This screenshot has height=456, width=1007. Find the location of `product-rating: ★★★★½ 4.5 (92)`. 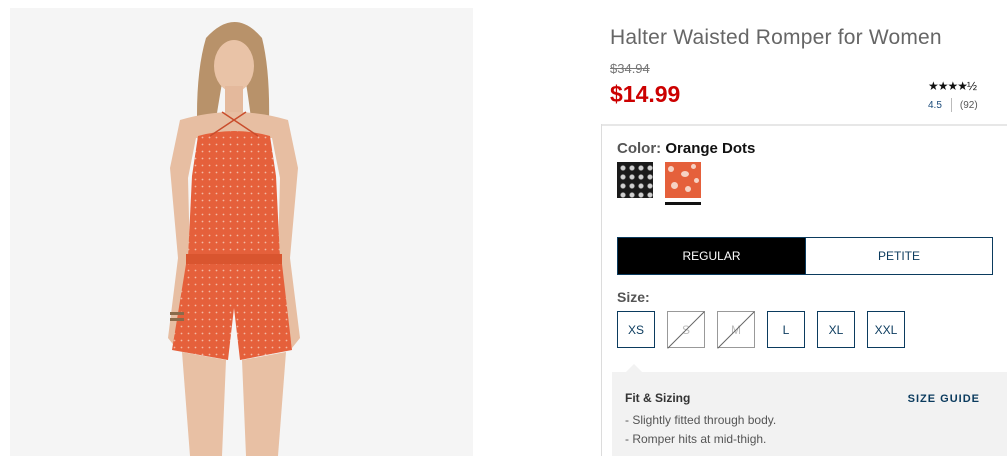

product-rating: ★★★★½ 4.5 (92) is located at coordinates (959, 95).